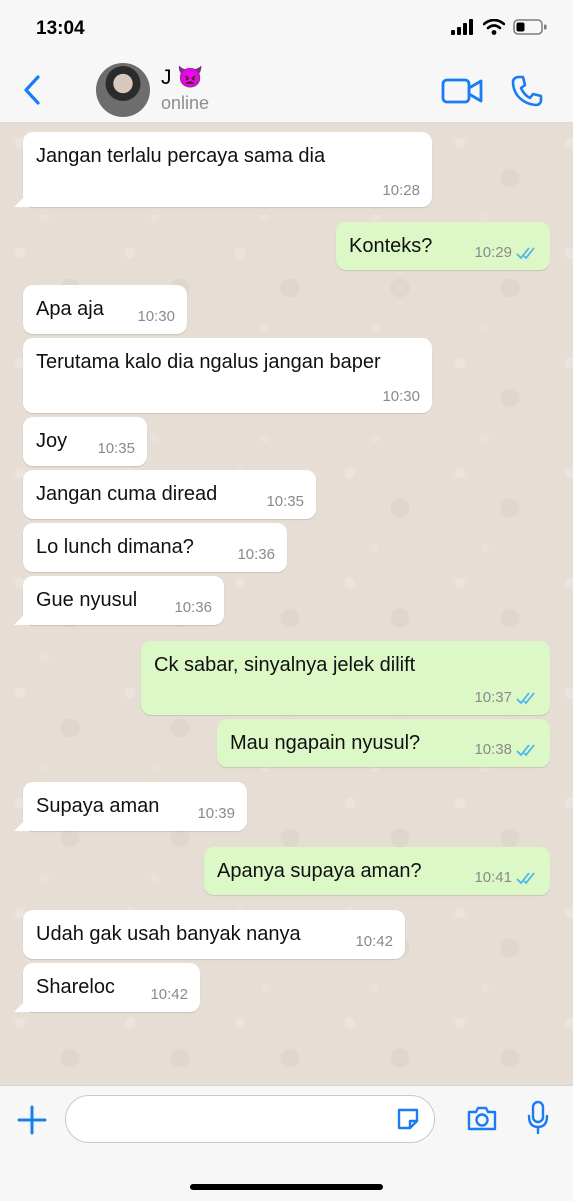 The width and height of the screenshot is (573, 1201). I want to click on message-text: Udah gak usah banyak nanya, so click(168, 934).